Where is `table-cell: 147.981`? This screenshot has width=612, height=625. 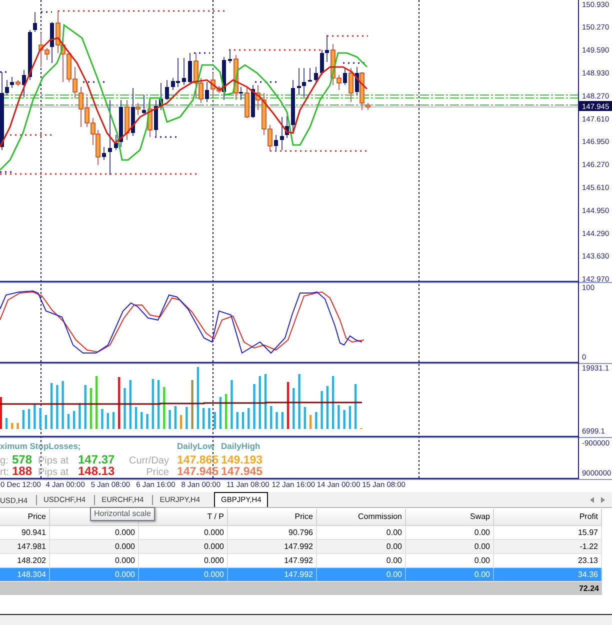
table-cell: 147.981 is located at coordinates (25, 546).